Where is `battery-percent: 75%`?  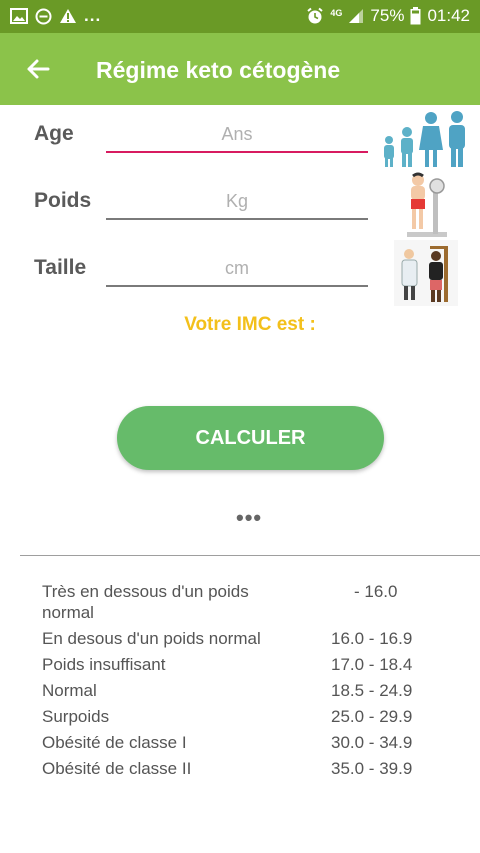
battery-percent: 75% is located at coordinates (387, 15).